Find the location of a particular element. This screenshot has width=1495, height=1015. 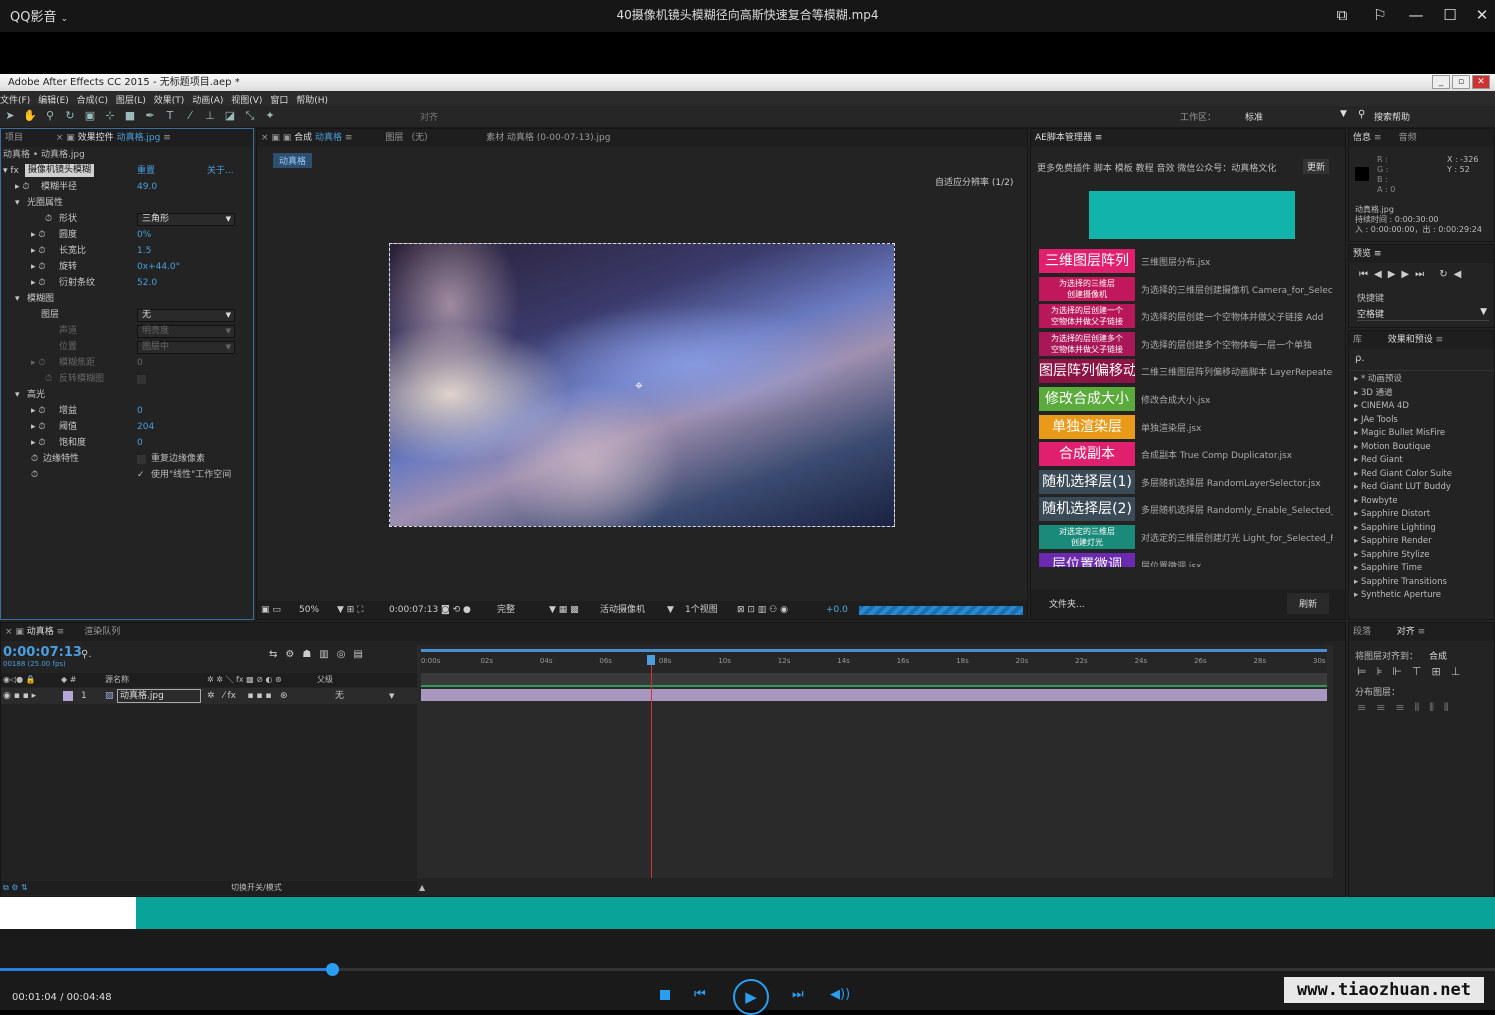

seek-bar is located at coordinates (747, 969).